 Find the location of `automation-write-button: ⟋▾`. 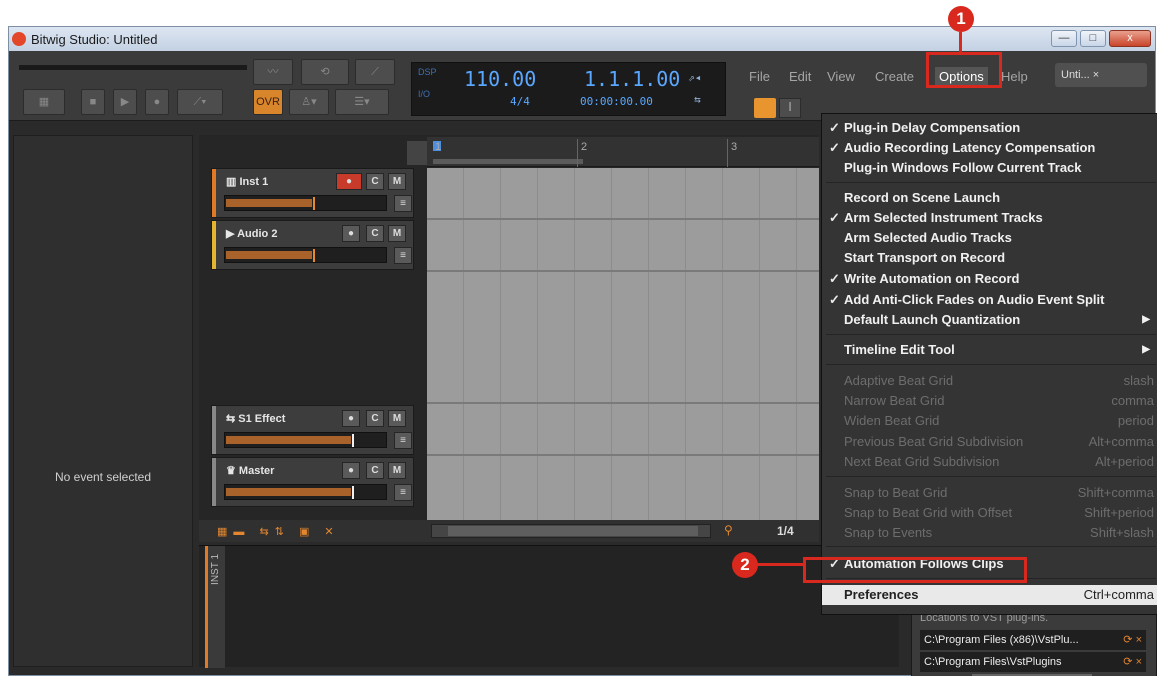

automation-write-button: ⟋▾ is located at coordinates (200, 102).